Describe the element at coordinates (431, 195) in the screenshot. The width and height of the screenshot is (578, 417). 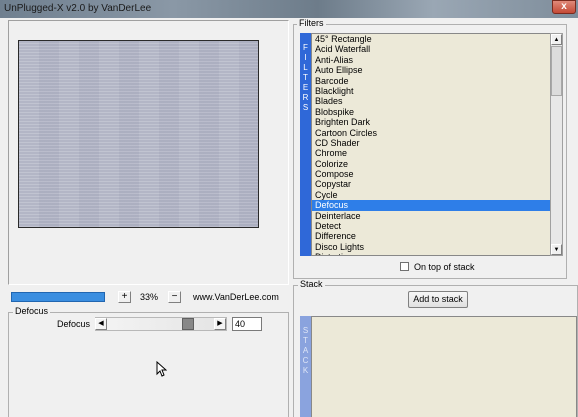
I see `filter-item: Cycle` at that location.